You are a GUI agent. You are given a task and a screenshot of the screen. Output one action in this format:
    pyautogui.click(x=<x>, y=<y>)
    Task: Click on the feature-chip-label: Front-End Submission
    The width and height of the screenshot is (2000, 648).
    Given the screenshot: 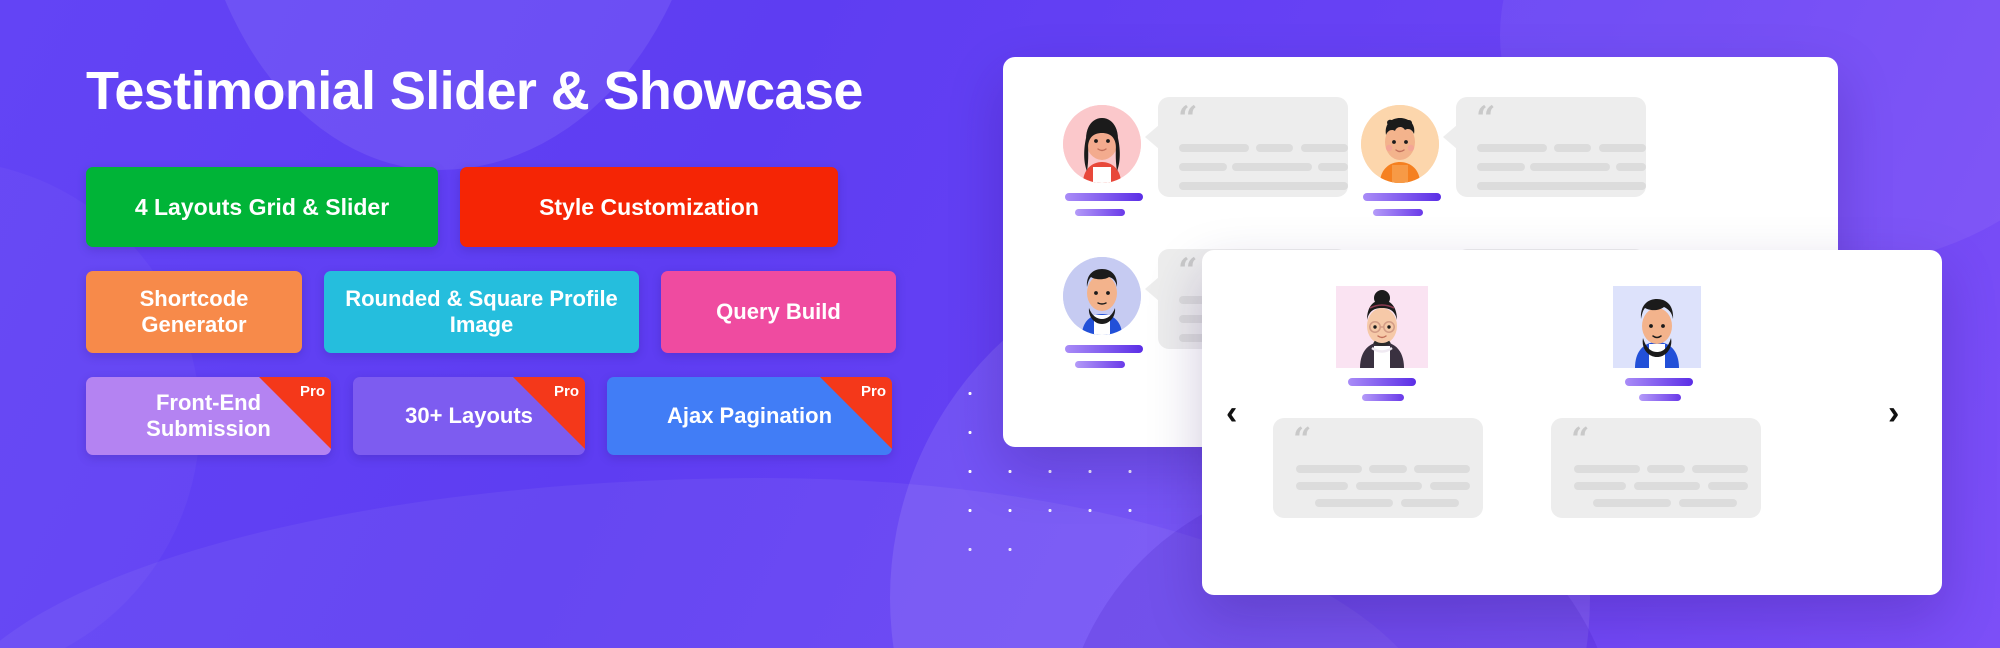 What is the action you would take?
    pyautogui.click(x=208, y=415)
    